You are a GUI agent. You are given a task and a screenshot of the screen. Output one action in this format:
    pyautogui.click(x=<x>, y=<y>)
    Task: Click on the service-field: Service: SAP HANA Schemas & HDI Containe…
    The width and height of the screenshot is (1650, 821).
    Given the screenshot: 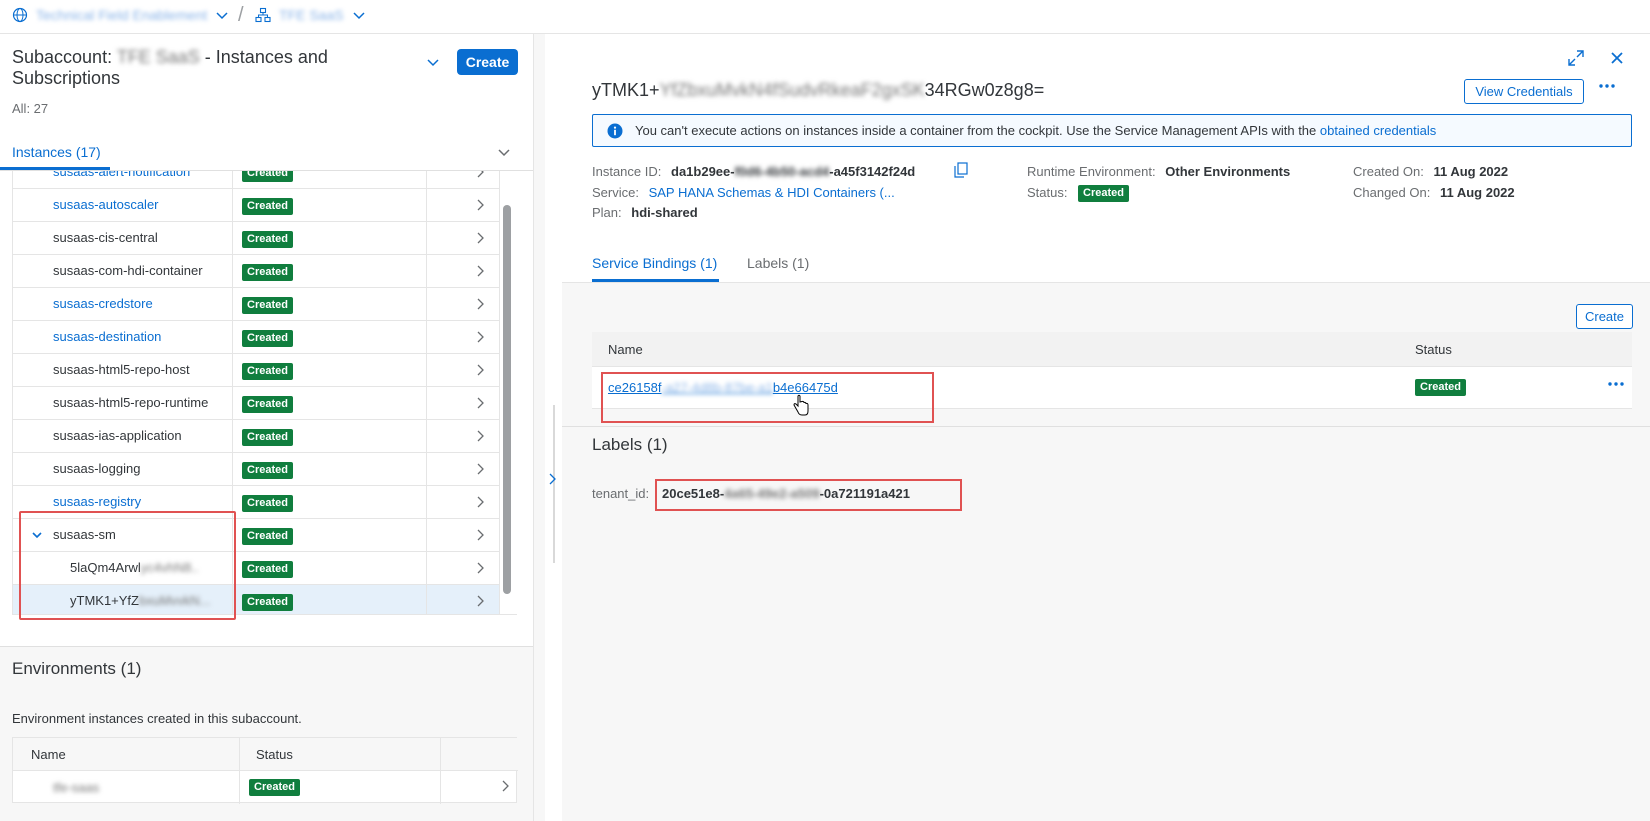 What is the action you would take?
    pyautogui.click(x=743, y=192)
    